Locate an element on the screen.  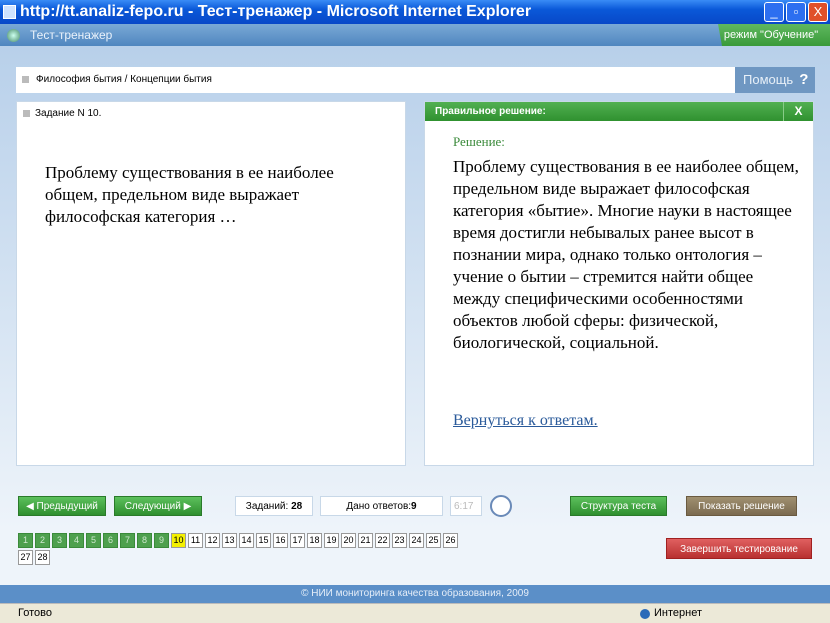
close-button: X is located at coordinates (818, 12).